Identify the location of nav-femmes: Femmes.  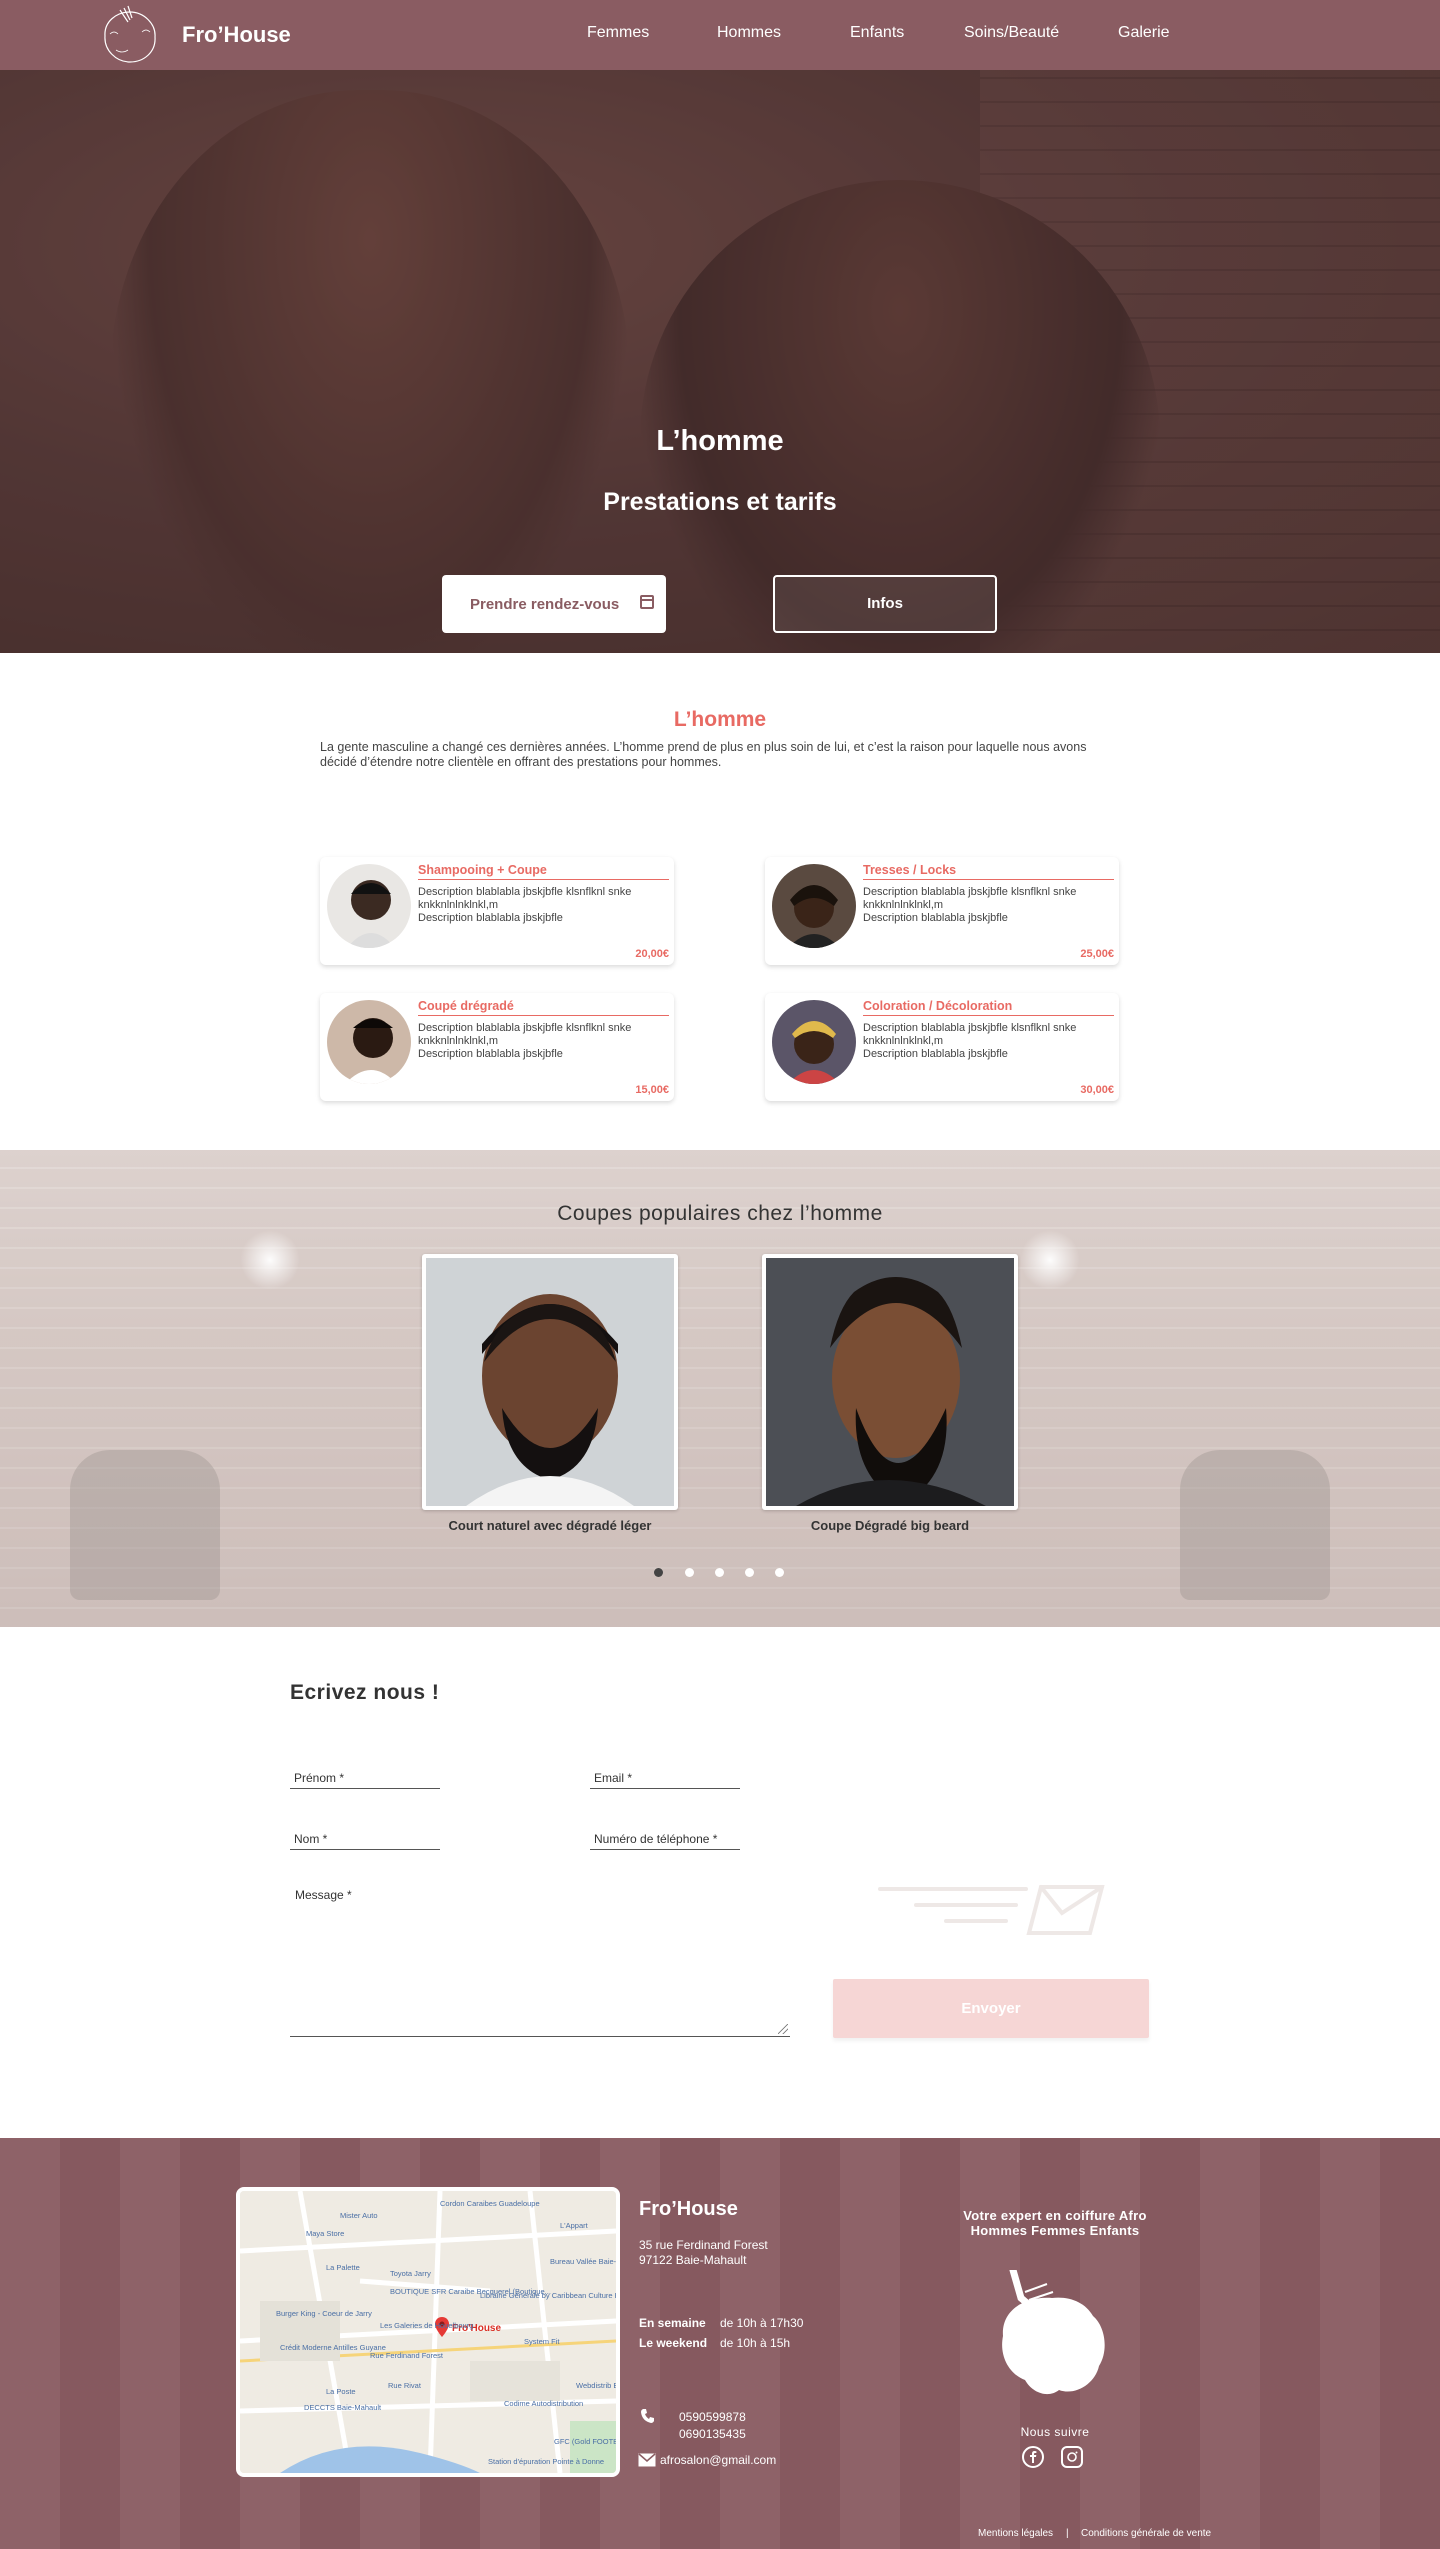
(618, 33).